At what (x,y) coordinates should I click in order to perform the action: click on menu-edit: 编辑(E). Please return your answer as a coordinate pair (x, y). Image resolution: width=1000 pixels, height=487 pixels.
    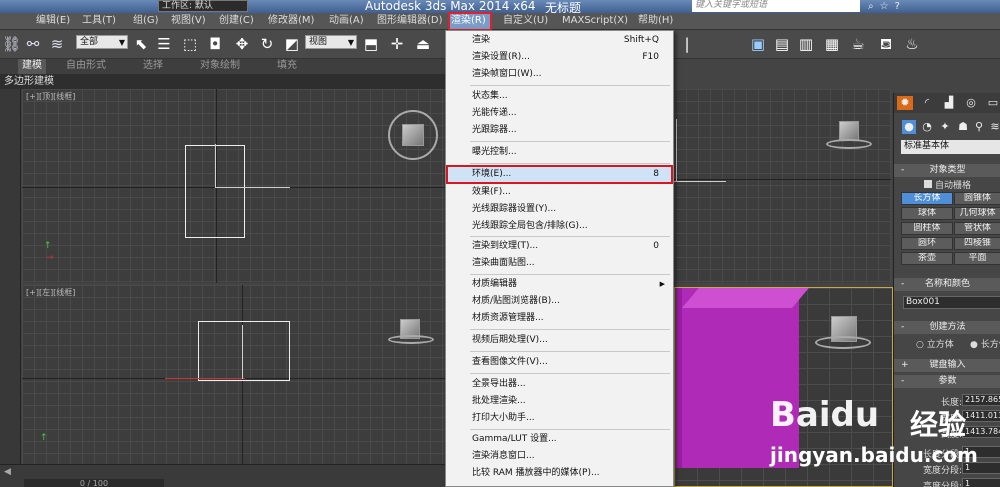
    Looking at the image, I should click on (53, 21).